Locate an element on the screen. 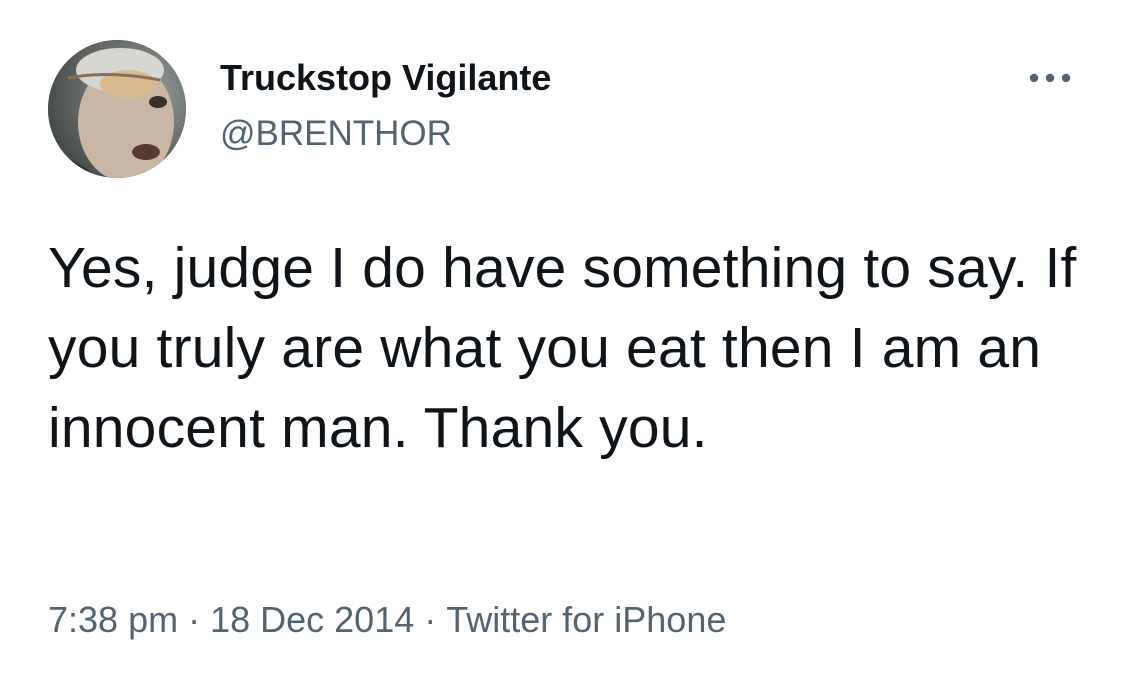 The image size is (1125, 686). more-options-icon is located at coordinates (1050, 78).